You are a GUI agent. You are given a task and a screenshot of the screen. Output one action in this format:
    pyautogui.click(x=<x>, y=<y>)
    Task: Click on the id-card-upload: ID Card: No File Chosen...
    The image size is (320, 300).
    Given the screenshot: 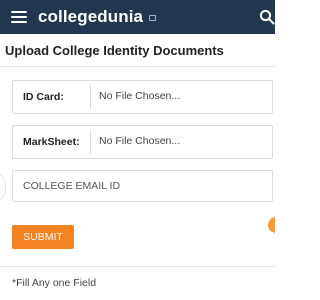 What is the action you would take?
    pyautogui.click(x=142, y=97)
    